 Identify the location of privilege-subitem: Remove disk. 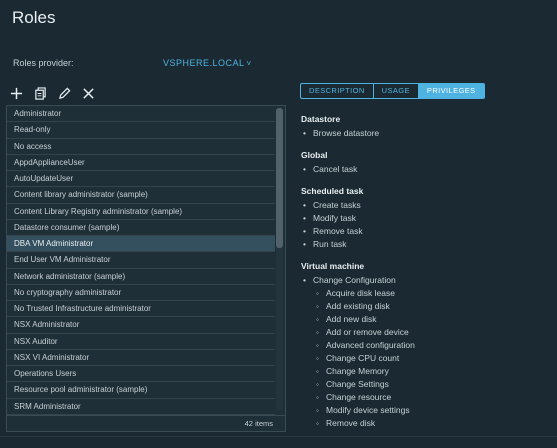
(426, 423).